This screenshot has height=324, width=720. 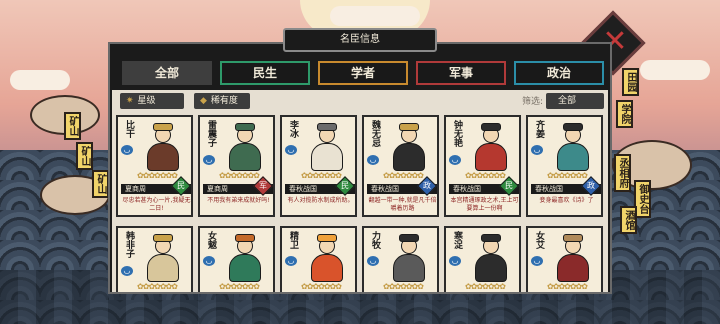 What do you see at coordinates (72, 126) in the screenshot?
I see `map-sign-mine-1: 矿山` at bounding box center [72, 126].